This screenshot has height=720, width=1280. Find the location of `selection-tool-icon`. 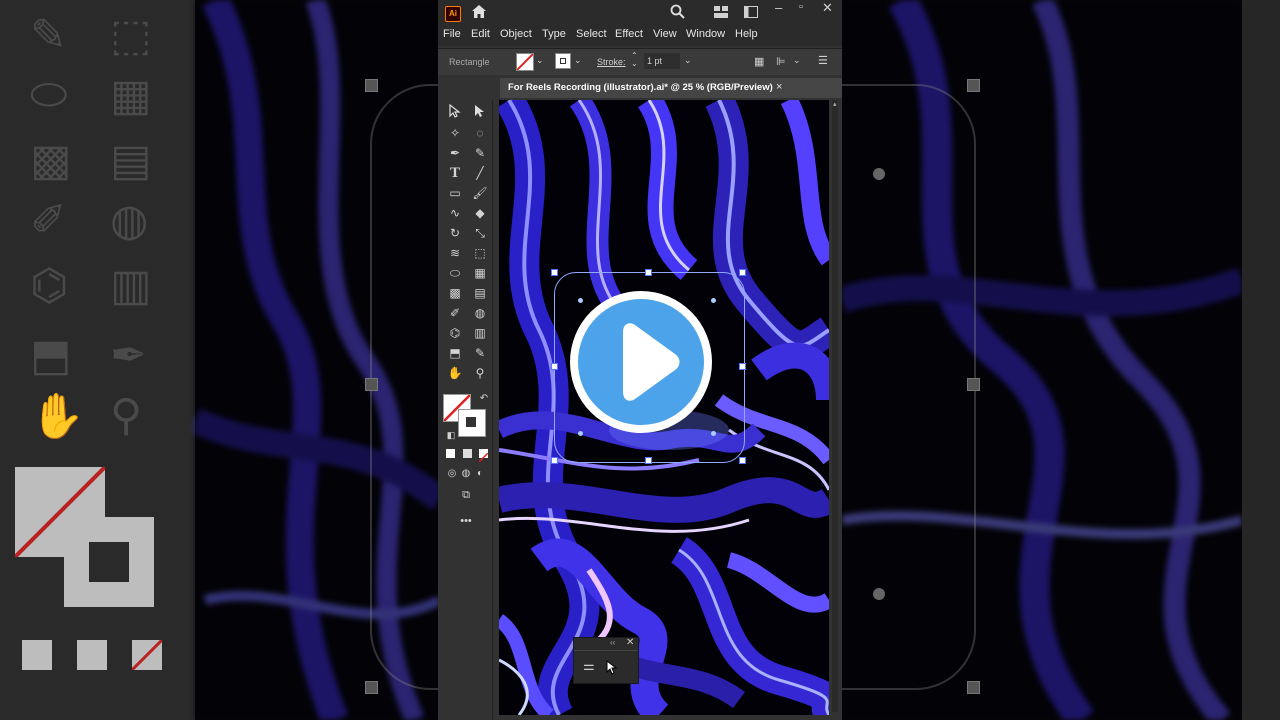

selection-tool-icon is located at coordinates (455, 112).